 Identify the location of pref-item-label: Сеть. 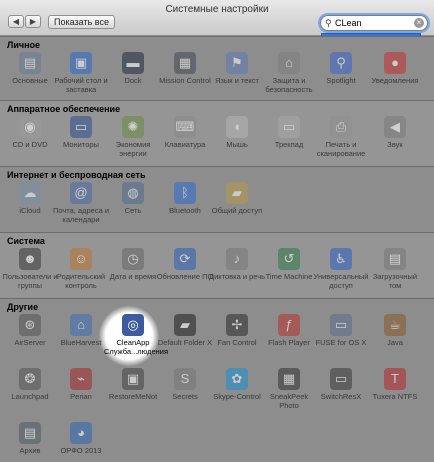
(133, 210).